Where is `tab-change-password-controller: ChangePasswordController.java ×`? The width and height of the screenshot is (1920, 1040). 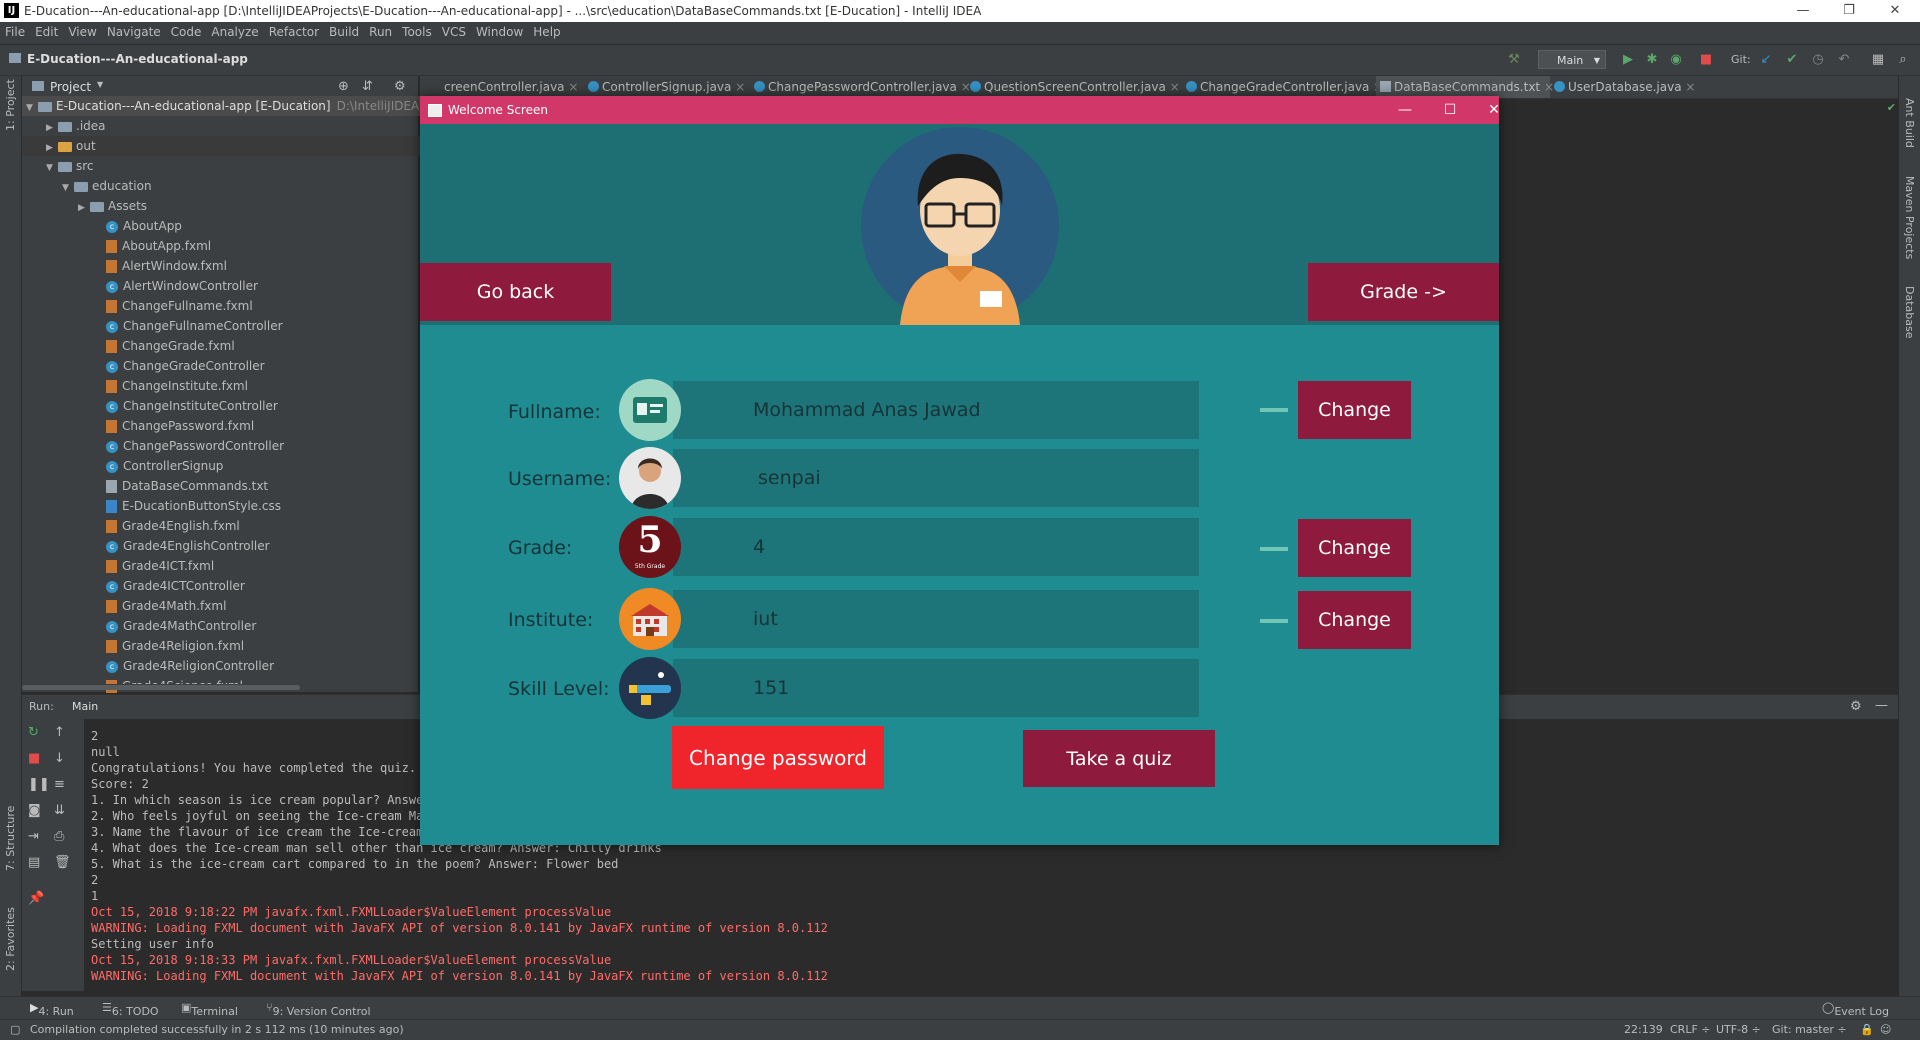 tab-change-password-controller: ChangePasswordController.java × is located at coordinates (860, 87).